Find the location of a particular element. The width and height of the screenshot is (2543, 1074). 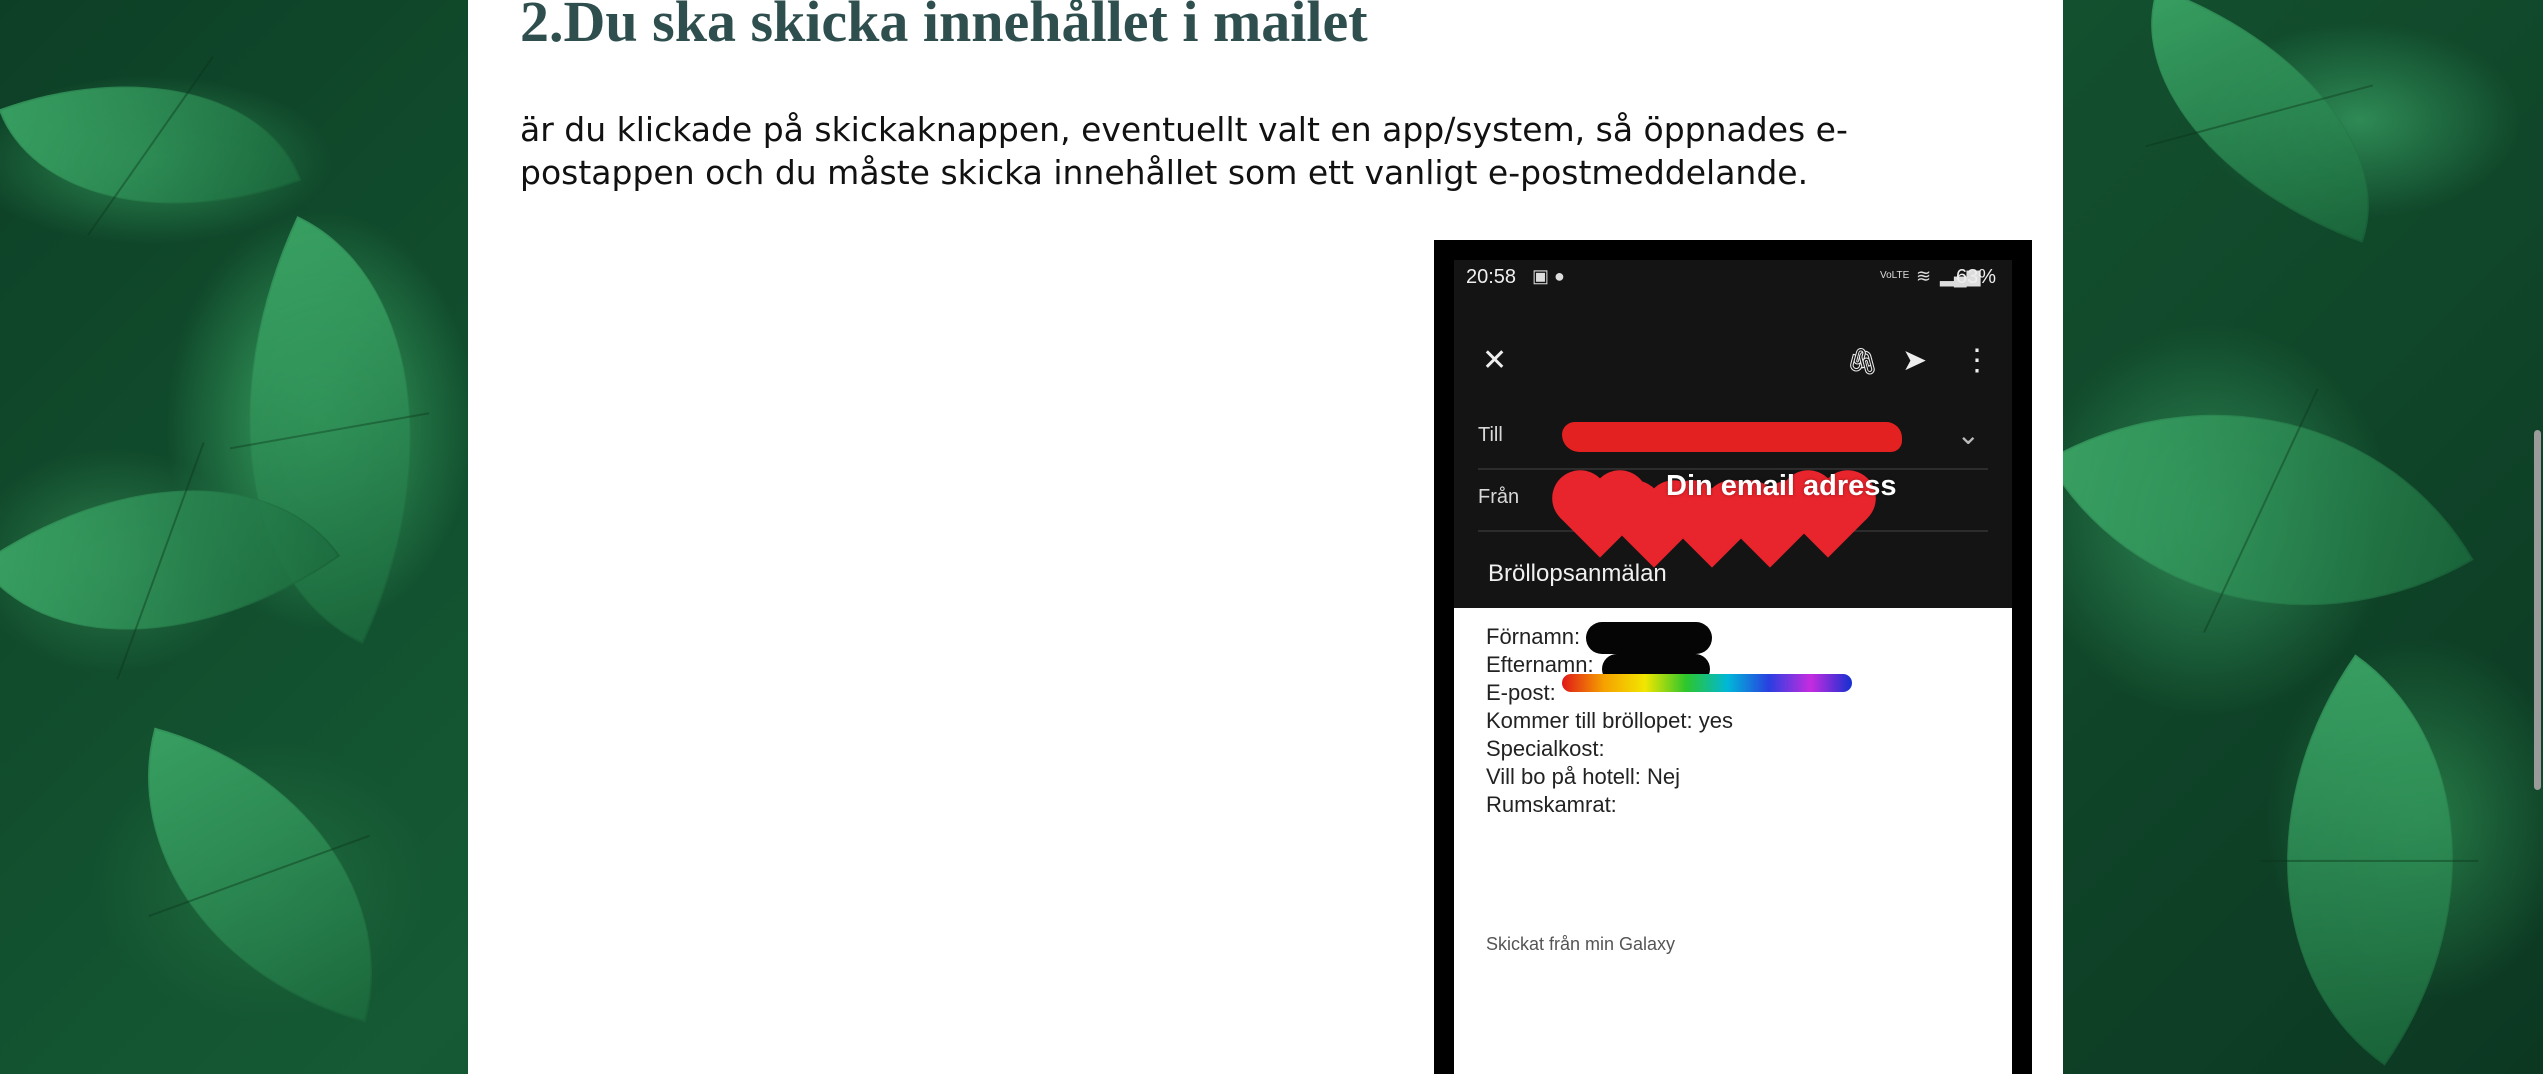

body-line-roommate: Rumskamrat: is located at coordinates (1551, 804).